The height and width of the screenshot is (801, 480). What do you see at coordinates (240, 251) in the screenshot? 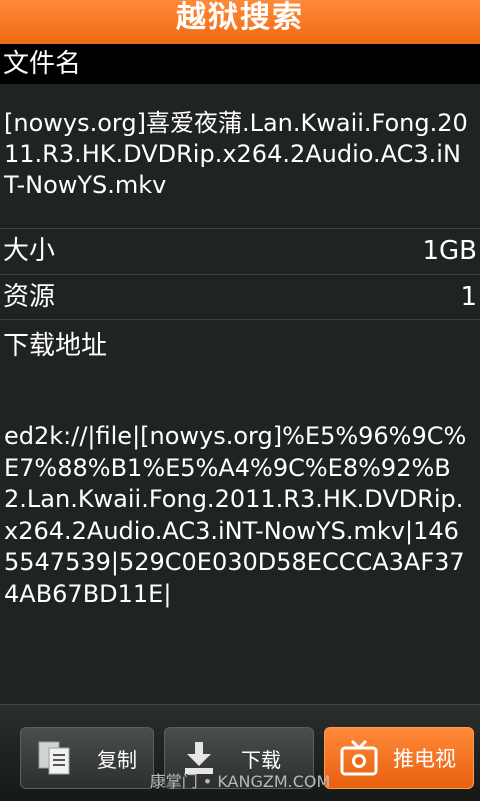
I see `size-row: 大小 1GB` at bounding box center [240, 251].